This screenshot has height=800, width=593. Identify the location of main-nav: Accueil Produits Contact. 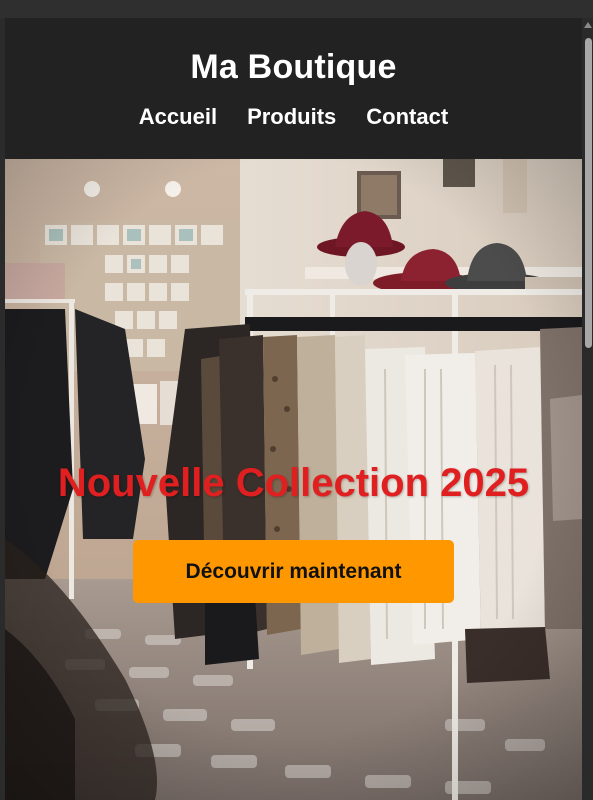
(293, 117).